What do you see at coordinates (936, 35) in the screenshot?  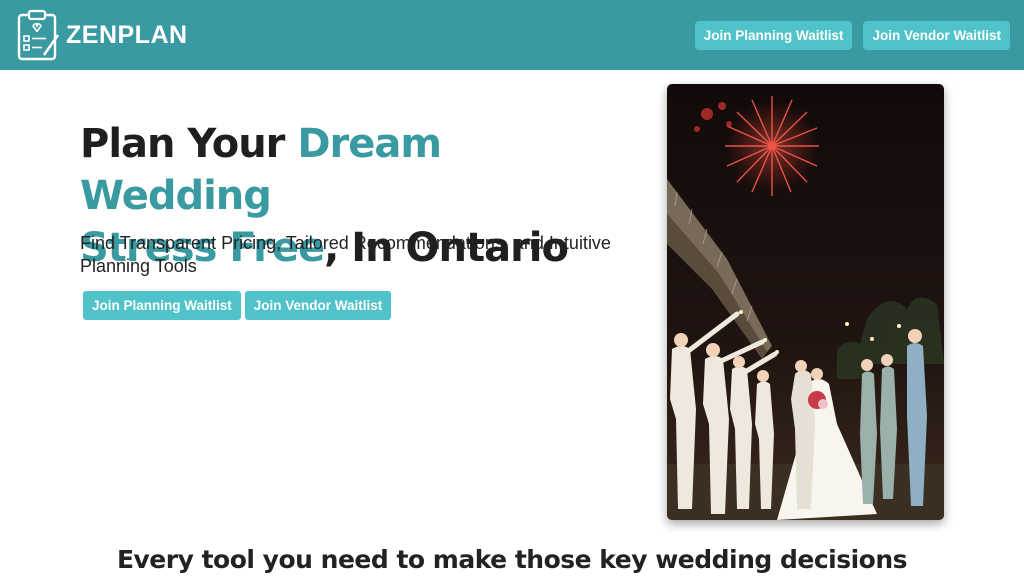 I see `header-join-vendor-waitlist-button: Join Vendor Waitlist` at bounding box center [936, 35].